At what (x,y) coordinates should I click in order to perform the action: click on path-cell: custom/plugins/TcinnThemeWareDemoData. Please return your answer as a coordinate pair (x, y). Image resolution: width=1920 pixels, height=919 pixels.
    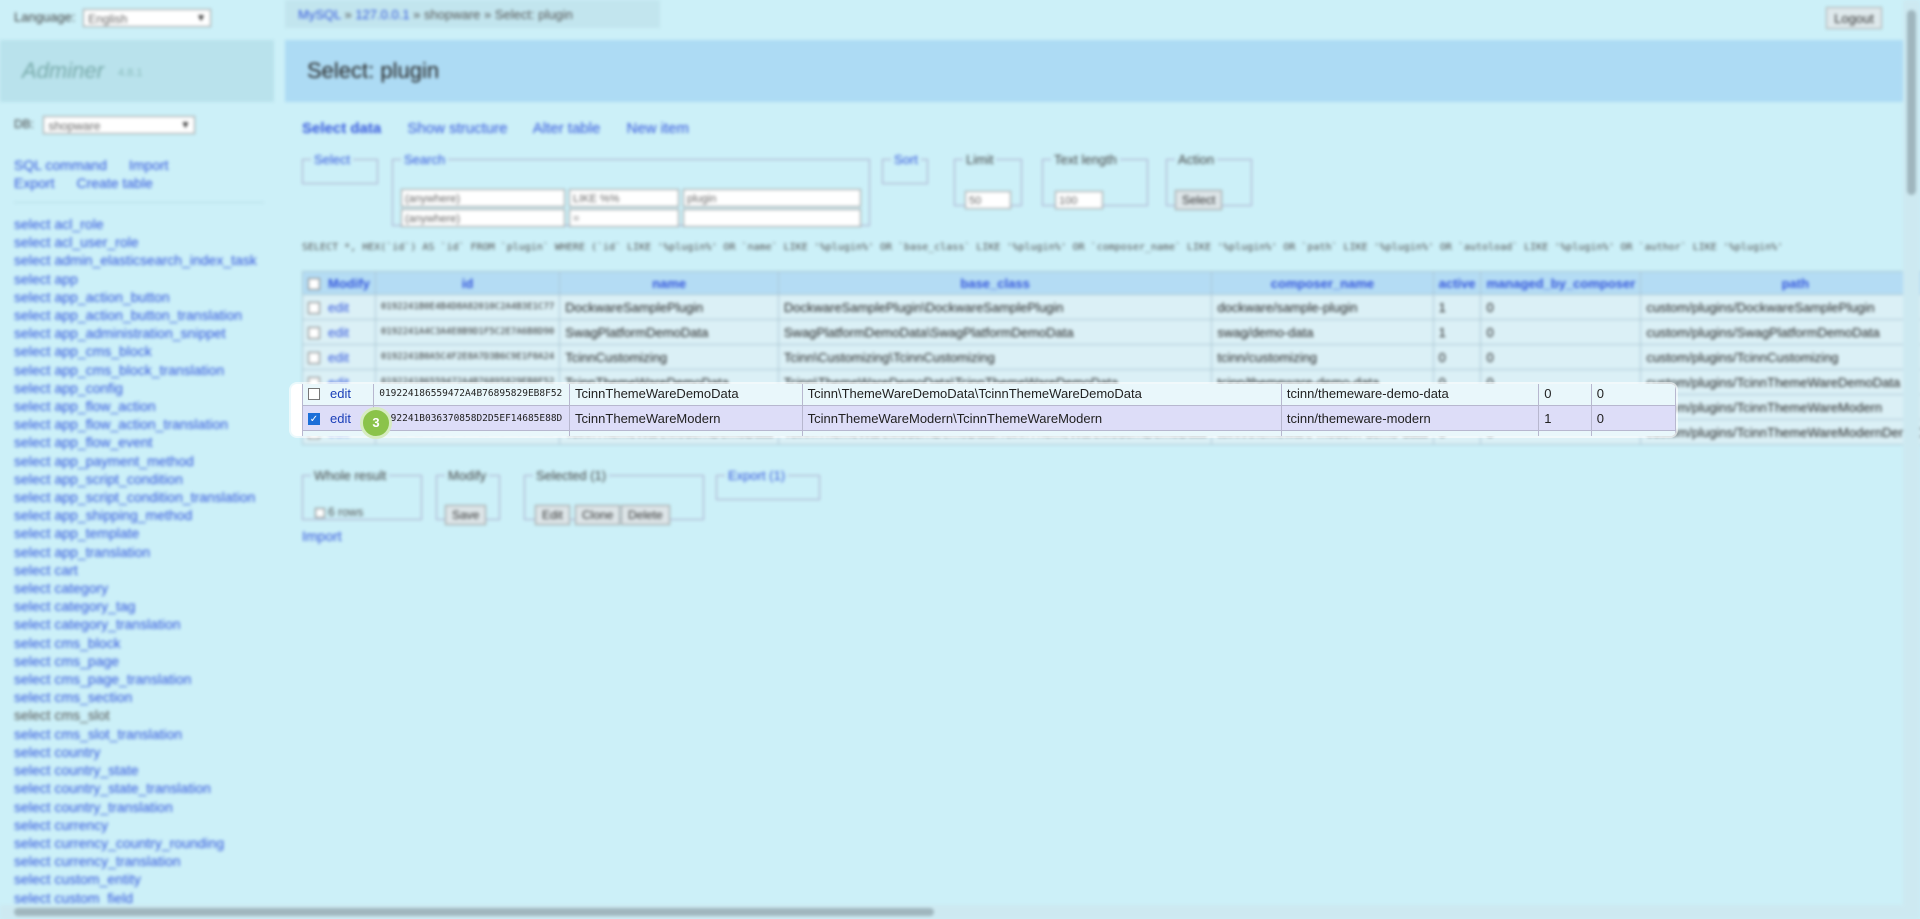
    Looking at the image, I should click on (1780, 382).